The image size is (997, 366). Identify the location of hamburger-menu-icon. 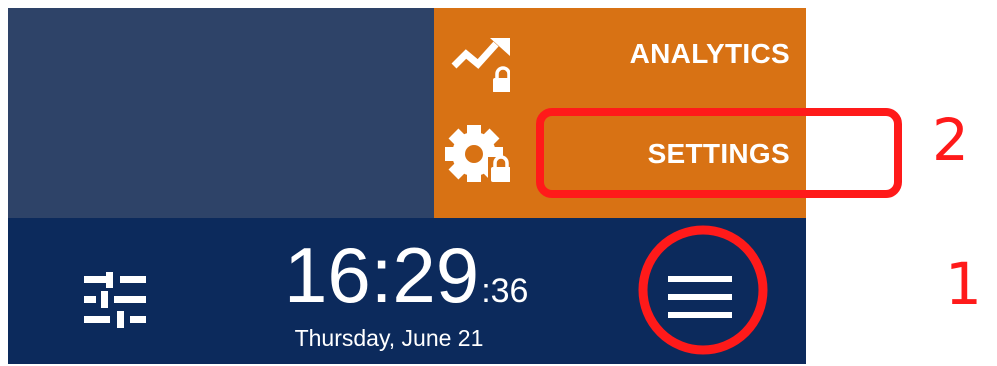
(700, 297).